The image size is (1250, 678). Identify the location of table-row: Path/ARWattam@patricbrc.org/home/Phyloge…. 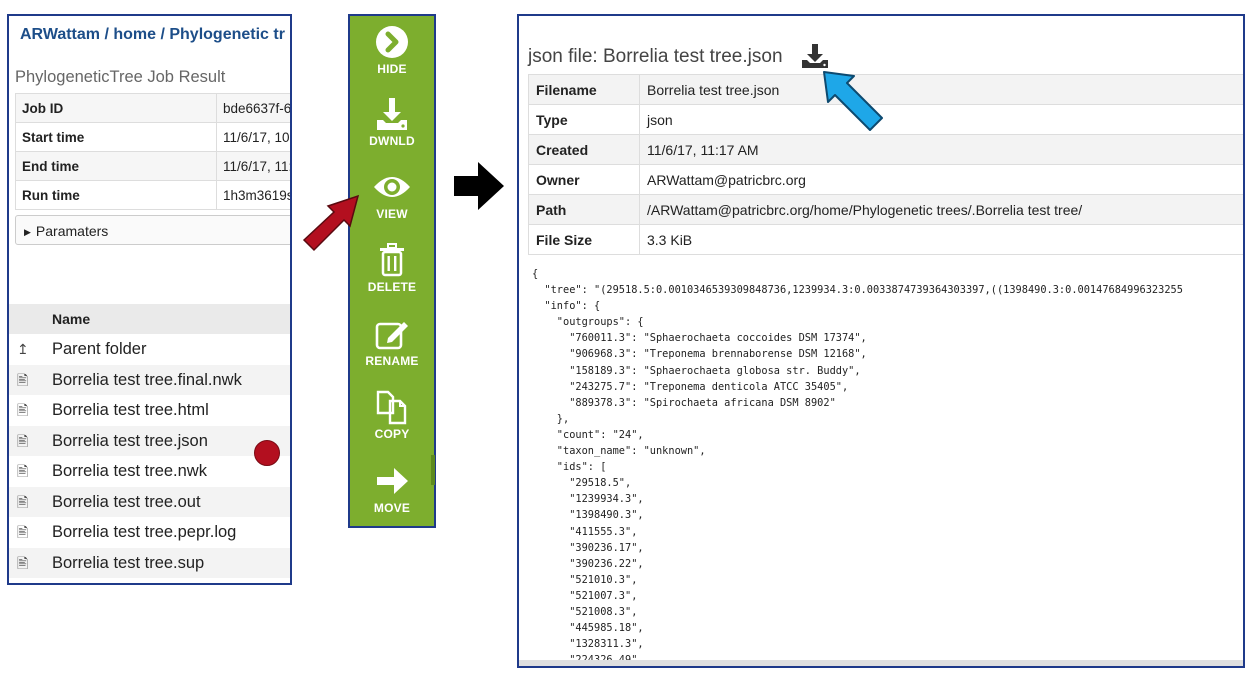
(885, 209).